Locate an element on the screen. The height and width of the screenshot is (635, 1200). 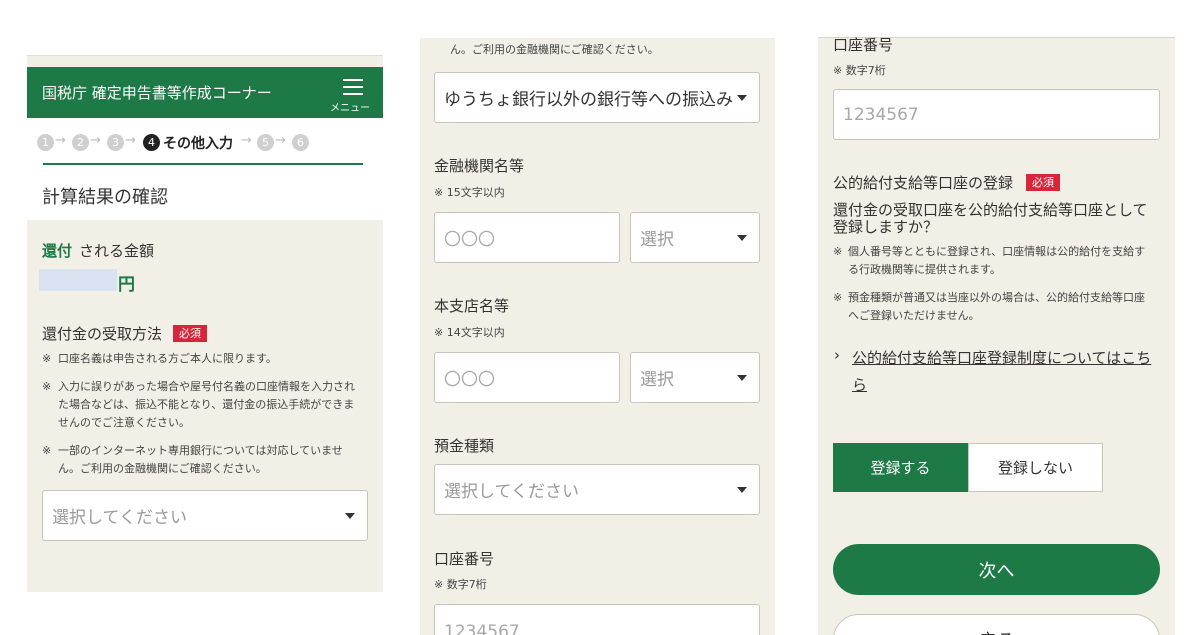
branch-hint: ※ 14文字以内 is located at coordinates (469, 332).